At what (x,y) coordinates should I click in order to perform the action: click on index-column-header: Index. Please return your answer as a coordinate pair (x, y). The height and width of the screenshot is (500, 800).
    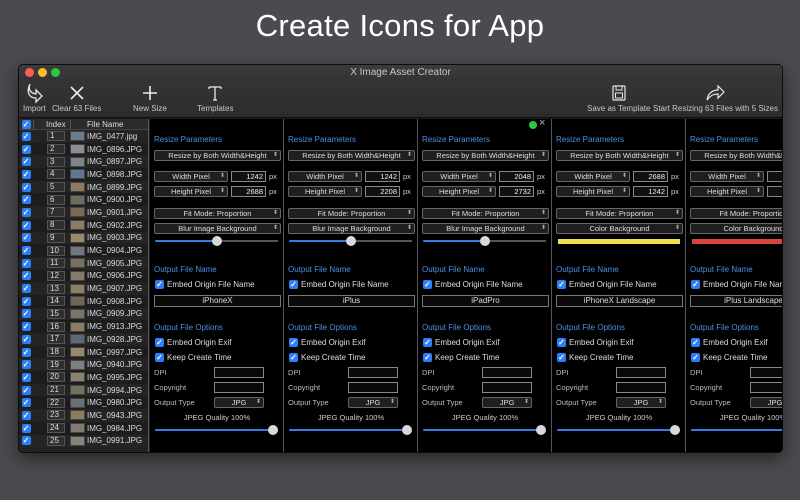
    Looking at the image, I should click on (51, 124).